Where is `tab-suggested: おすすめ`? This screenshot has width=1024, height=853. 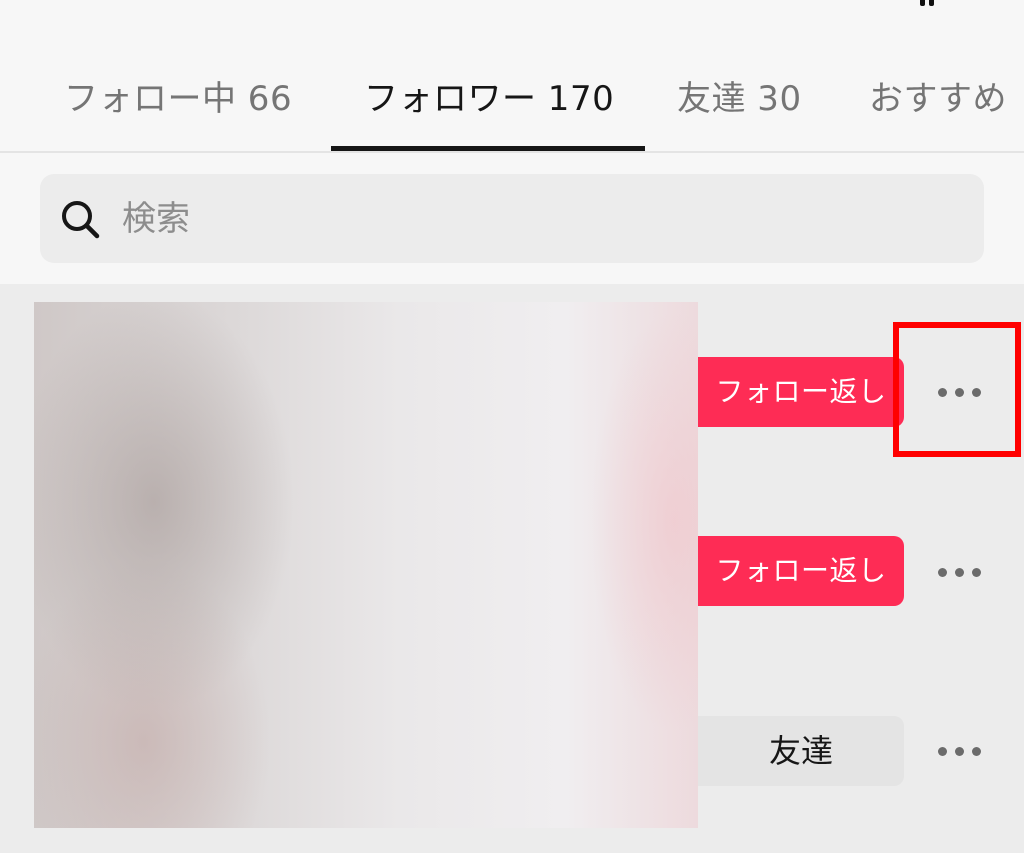 tab-suggested: おすすめ is located at coordinates (938, 99).